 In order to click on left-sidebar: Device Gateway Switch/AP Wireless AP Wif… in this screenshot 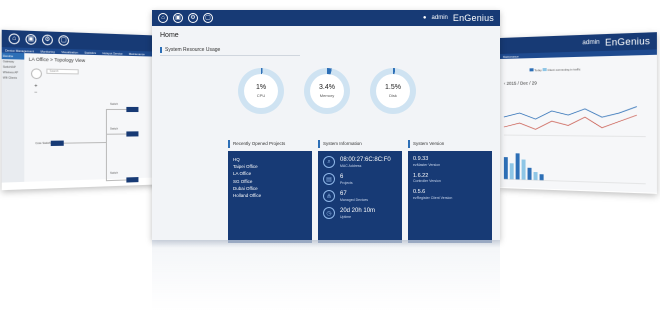, I will do `click(13, 117)`.